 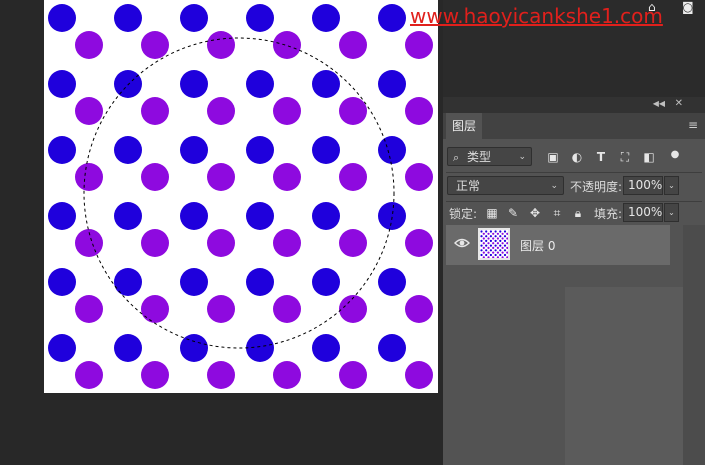 I want to click on lock-row: 锁定: ▦ ✎ ✥ ⌗ 🔒︎ 填充: 100% ⌄, so click(x=574, y=213).